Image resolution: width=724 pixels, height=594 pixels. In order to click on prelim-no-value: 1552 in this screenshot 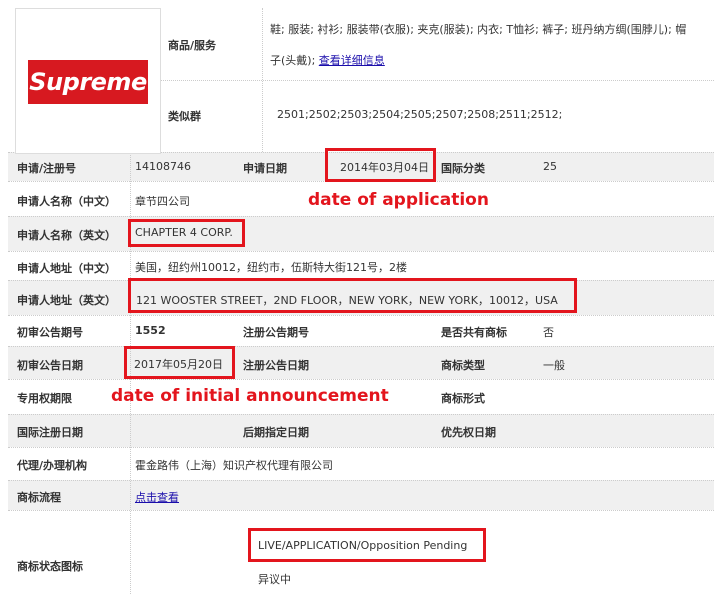, I will do `click(150, 330)`.